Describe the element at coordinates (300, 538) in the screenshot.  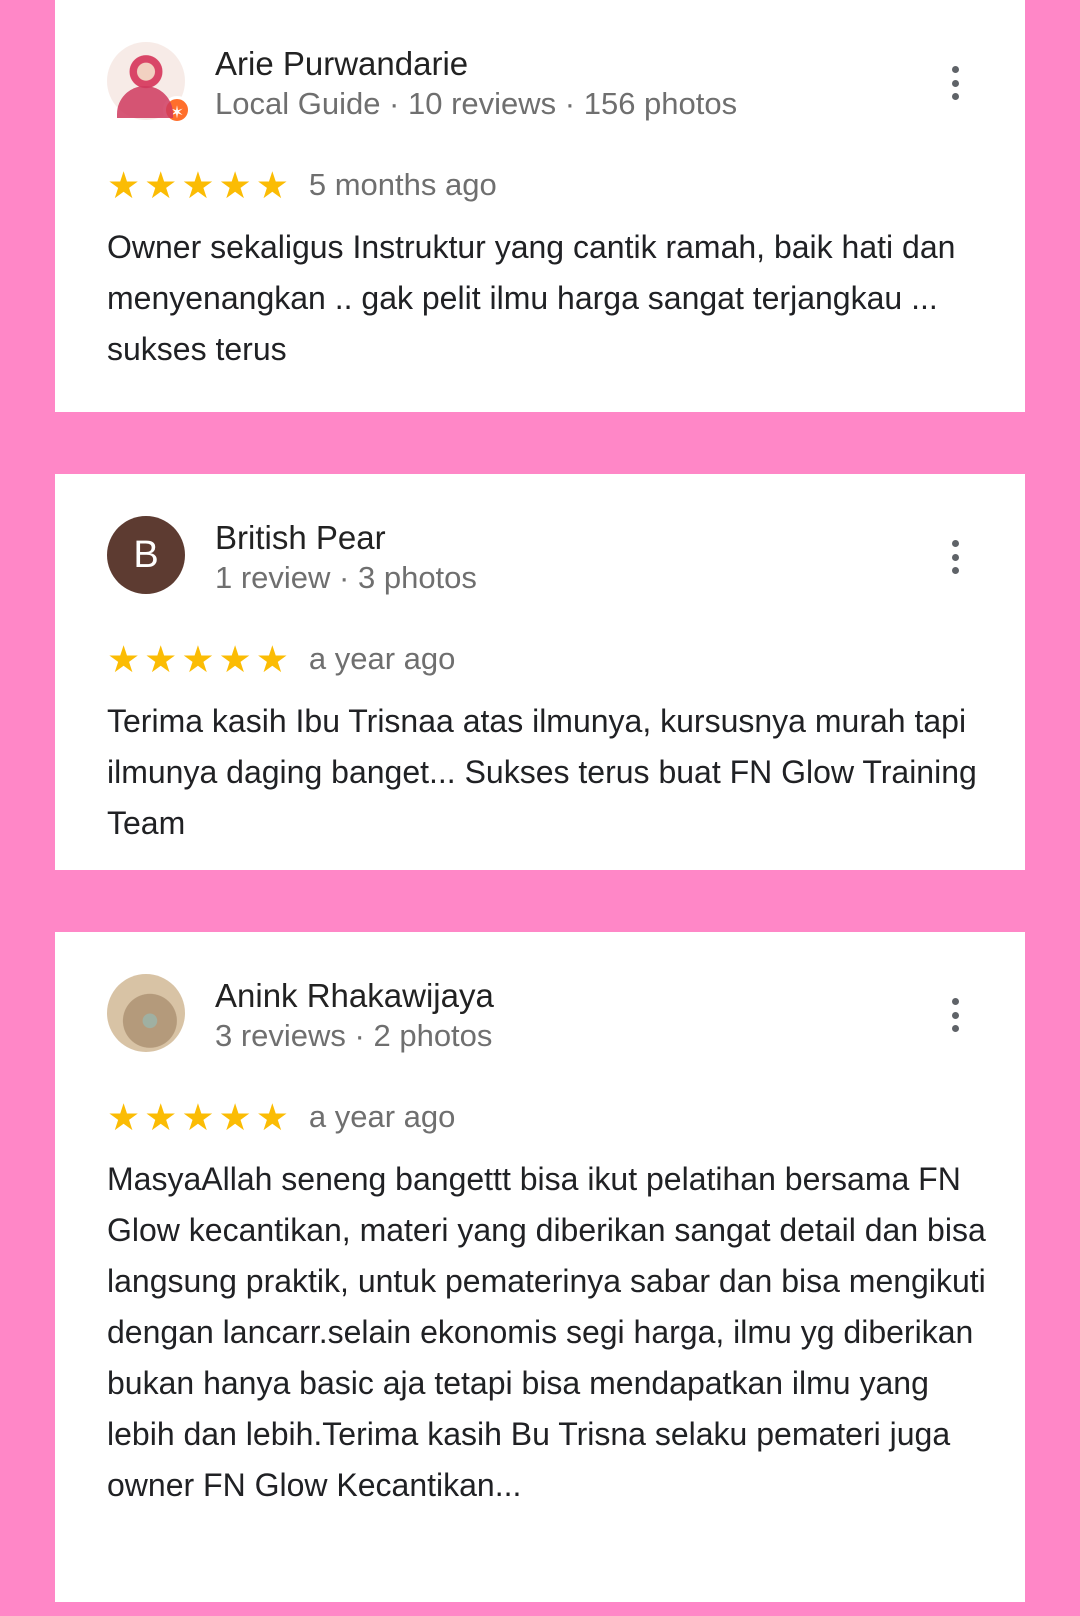
I see `reviewer-name: British Pear` at that location.